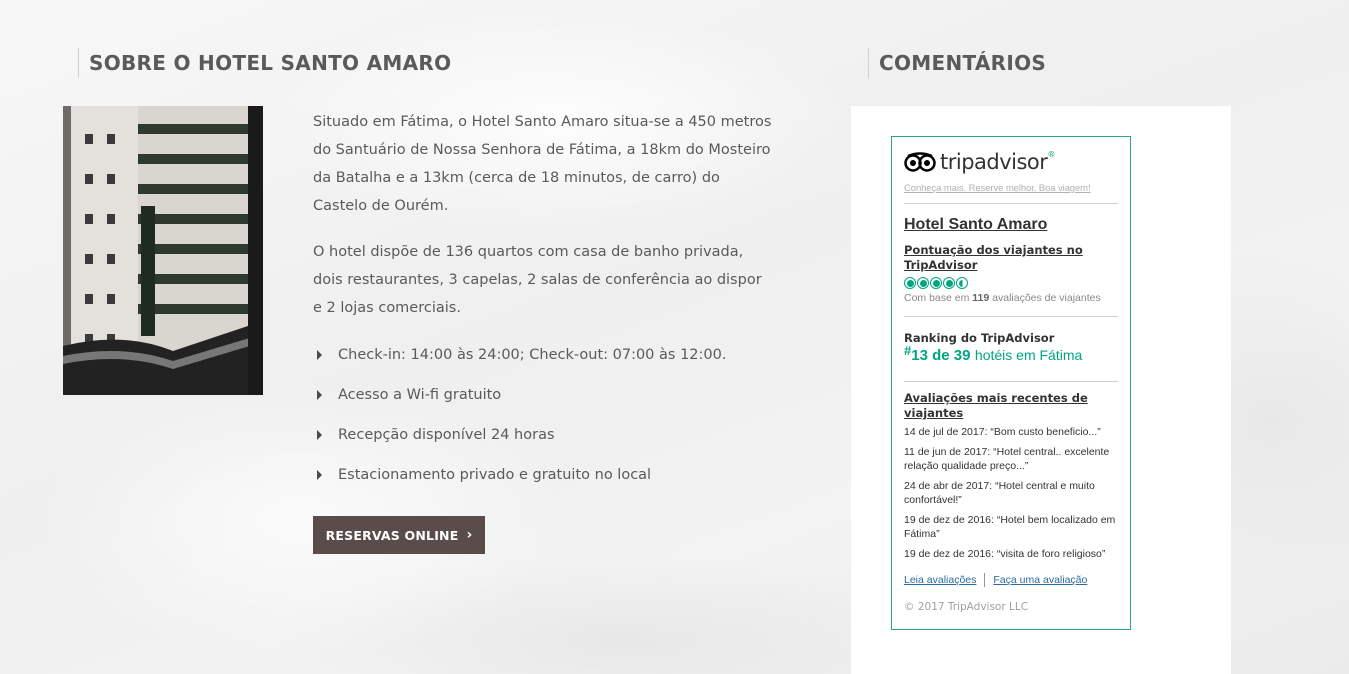 This screenshot has height=674, width=1349. Describe the element at coordinates (1011, 406) in the screenshot. I see `recent-reviews-link: Avaliações mais recentes de viajantes` at that location.